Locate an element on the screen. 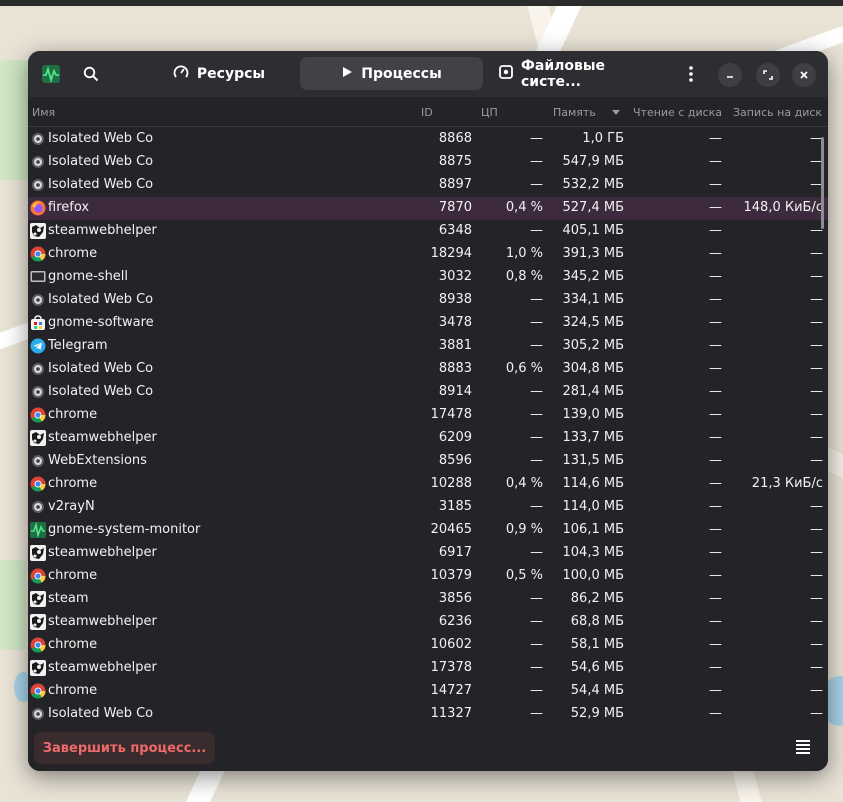 The height and width of the screenshot is (802, 843). close-button is located at coordinates (804, 75).